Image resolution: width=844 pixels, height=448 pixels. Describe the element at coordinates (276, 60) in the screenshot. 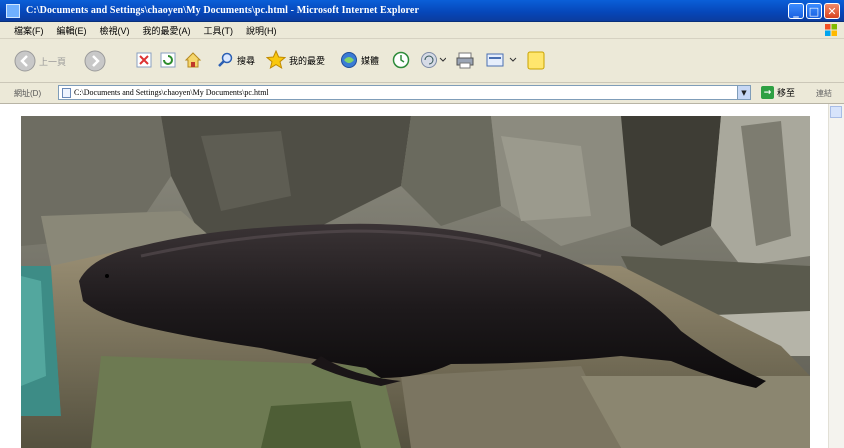

I see `star-icon` at that location.